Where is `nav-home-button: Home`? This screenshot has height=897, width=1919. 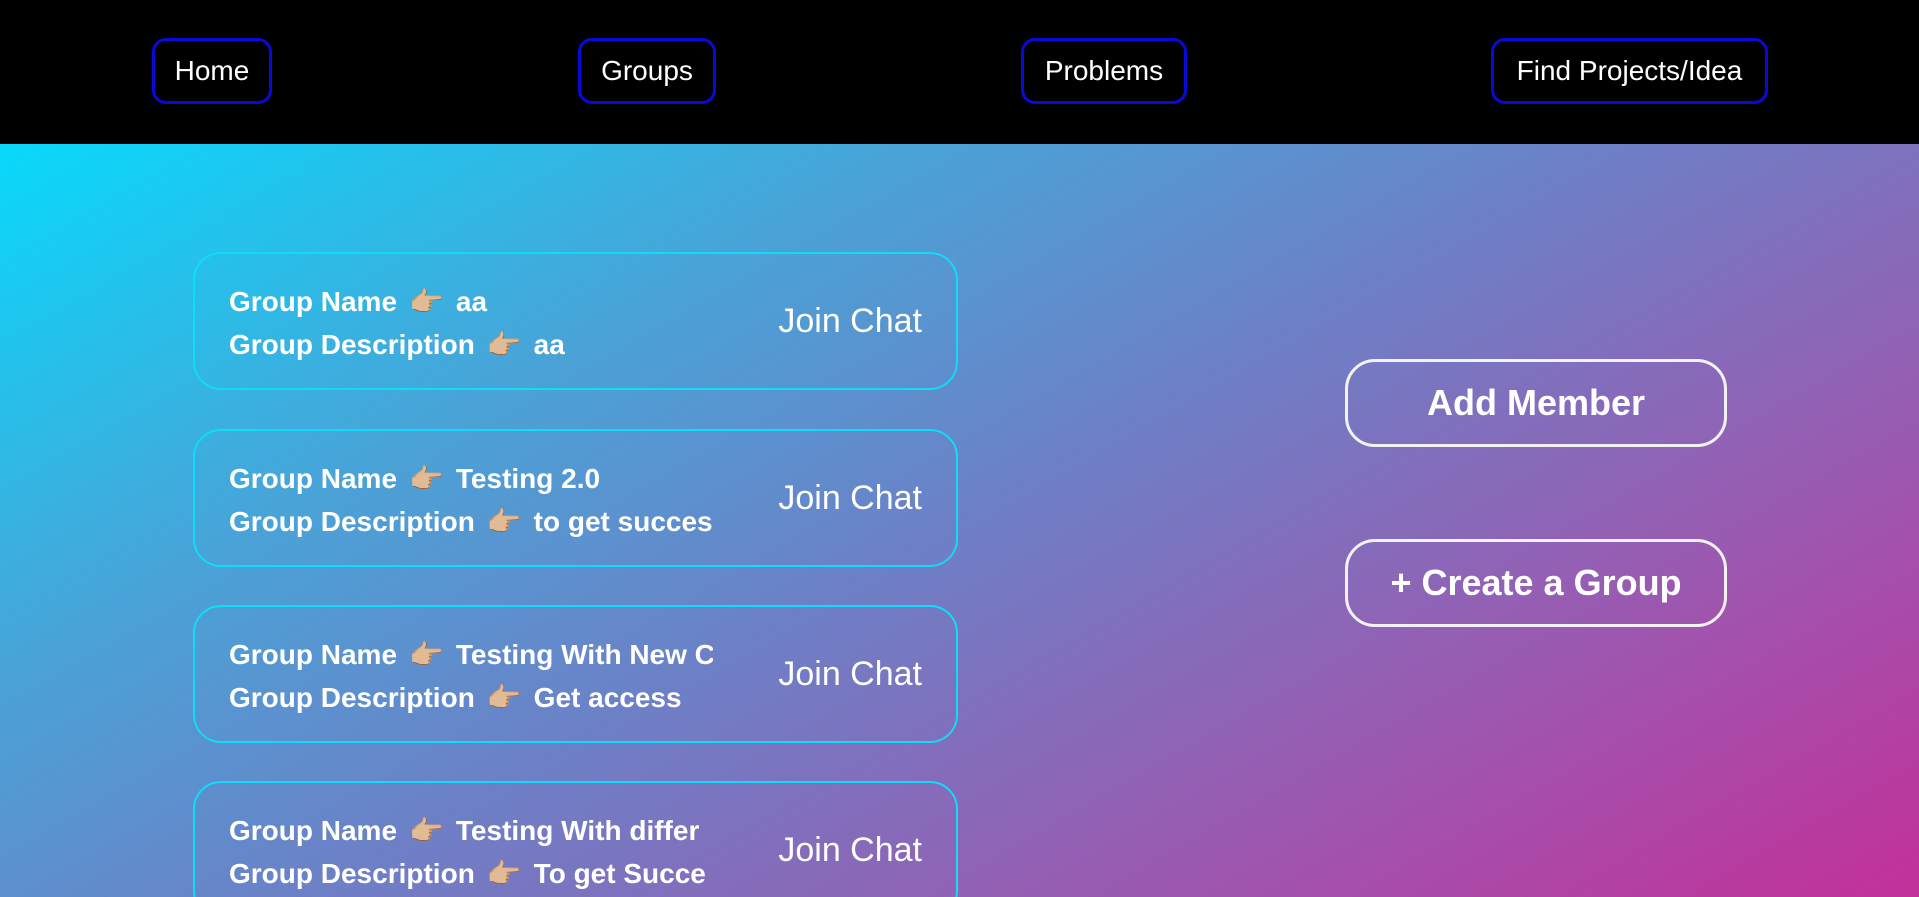 nav-home-button: Home is located at coordinates (212, 71).